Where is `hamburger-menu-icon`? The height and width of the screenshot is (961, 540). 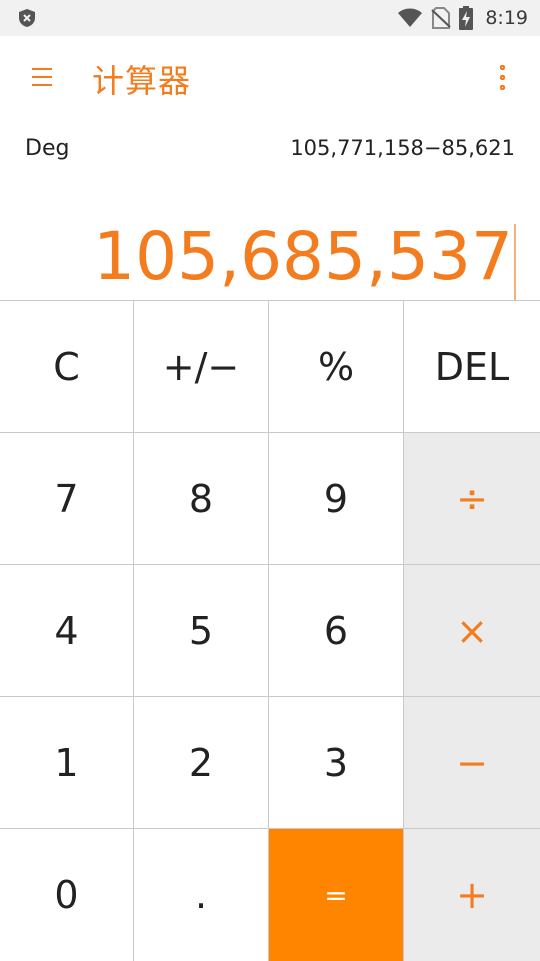
hamburger-menu-icon is located at coordinates (42, 77).